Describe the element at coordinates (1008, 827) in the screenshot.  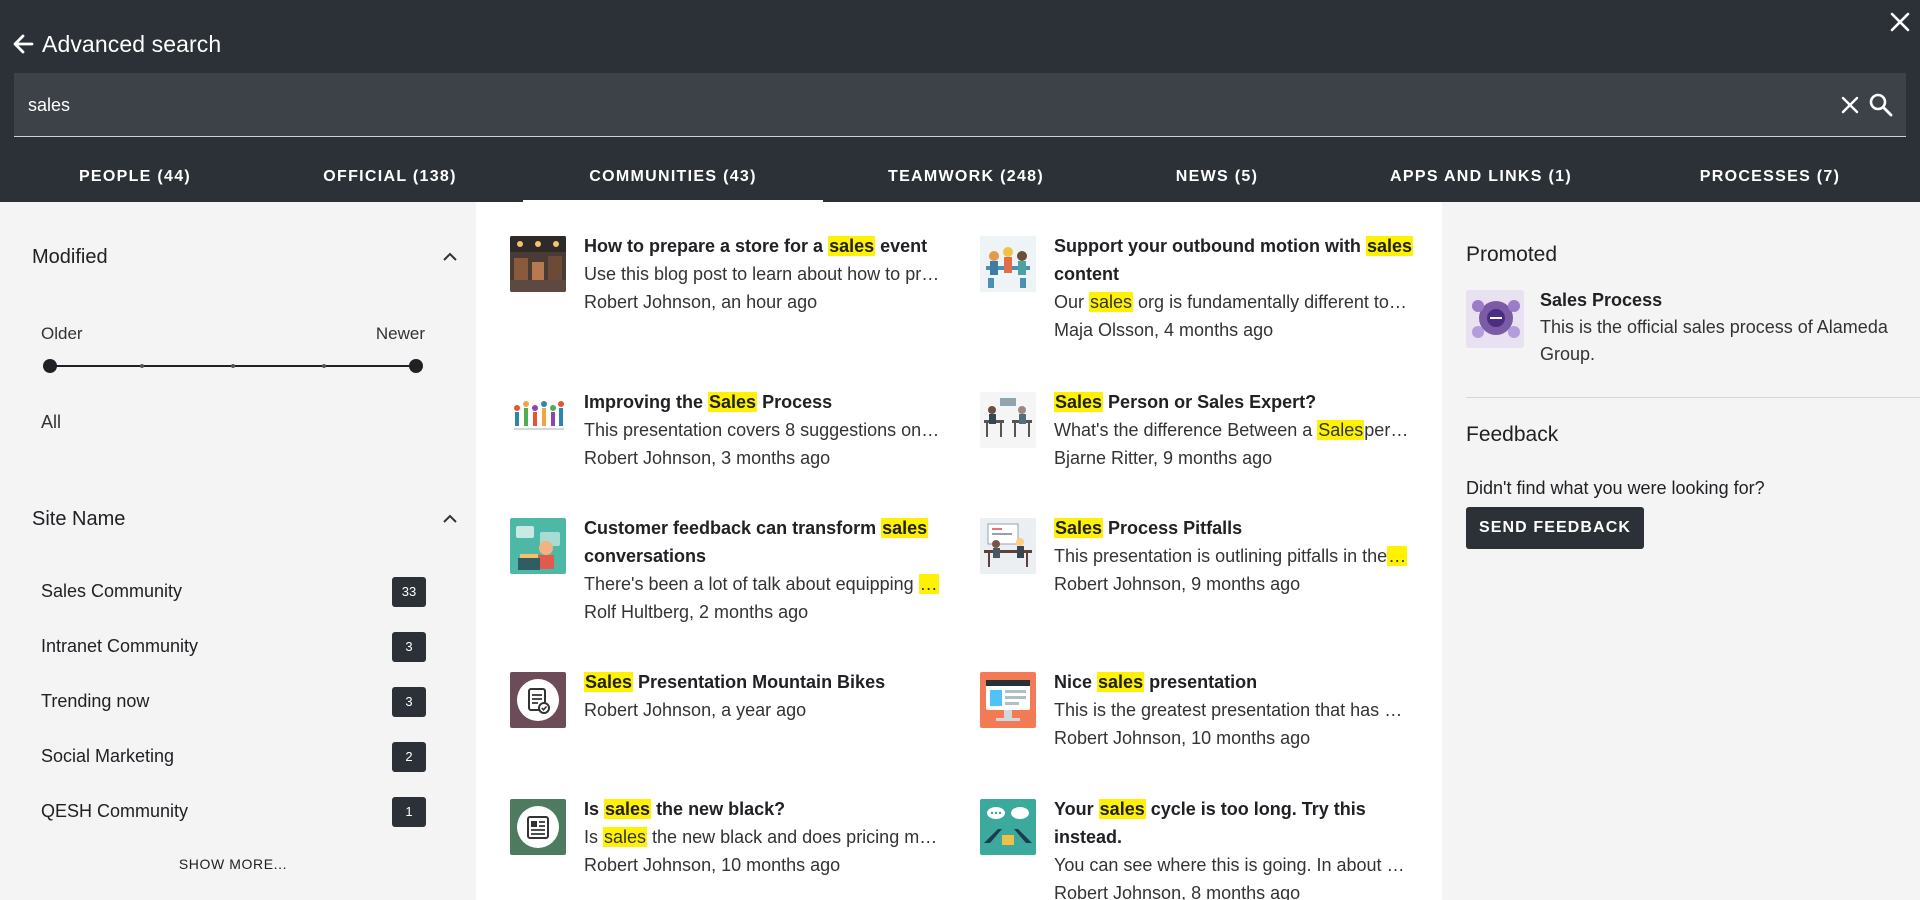
I see `chat-meeting-illustration-icon` at that location.